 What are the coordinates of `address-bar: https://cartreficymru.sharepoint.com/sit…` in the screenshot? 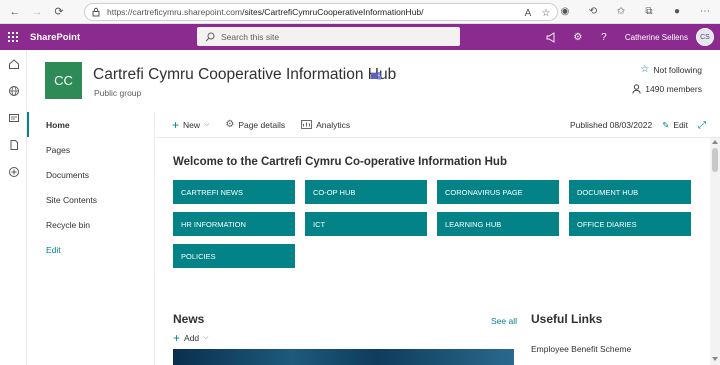 It's located at (321, 12).